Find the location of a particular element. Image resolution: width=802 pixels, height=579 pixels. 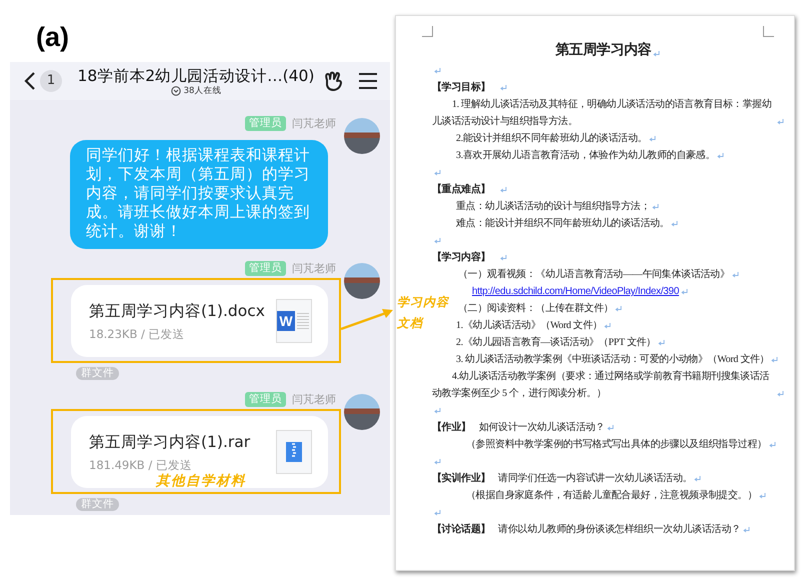

hand-gesture-icon is located at coordinates (333, 81).